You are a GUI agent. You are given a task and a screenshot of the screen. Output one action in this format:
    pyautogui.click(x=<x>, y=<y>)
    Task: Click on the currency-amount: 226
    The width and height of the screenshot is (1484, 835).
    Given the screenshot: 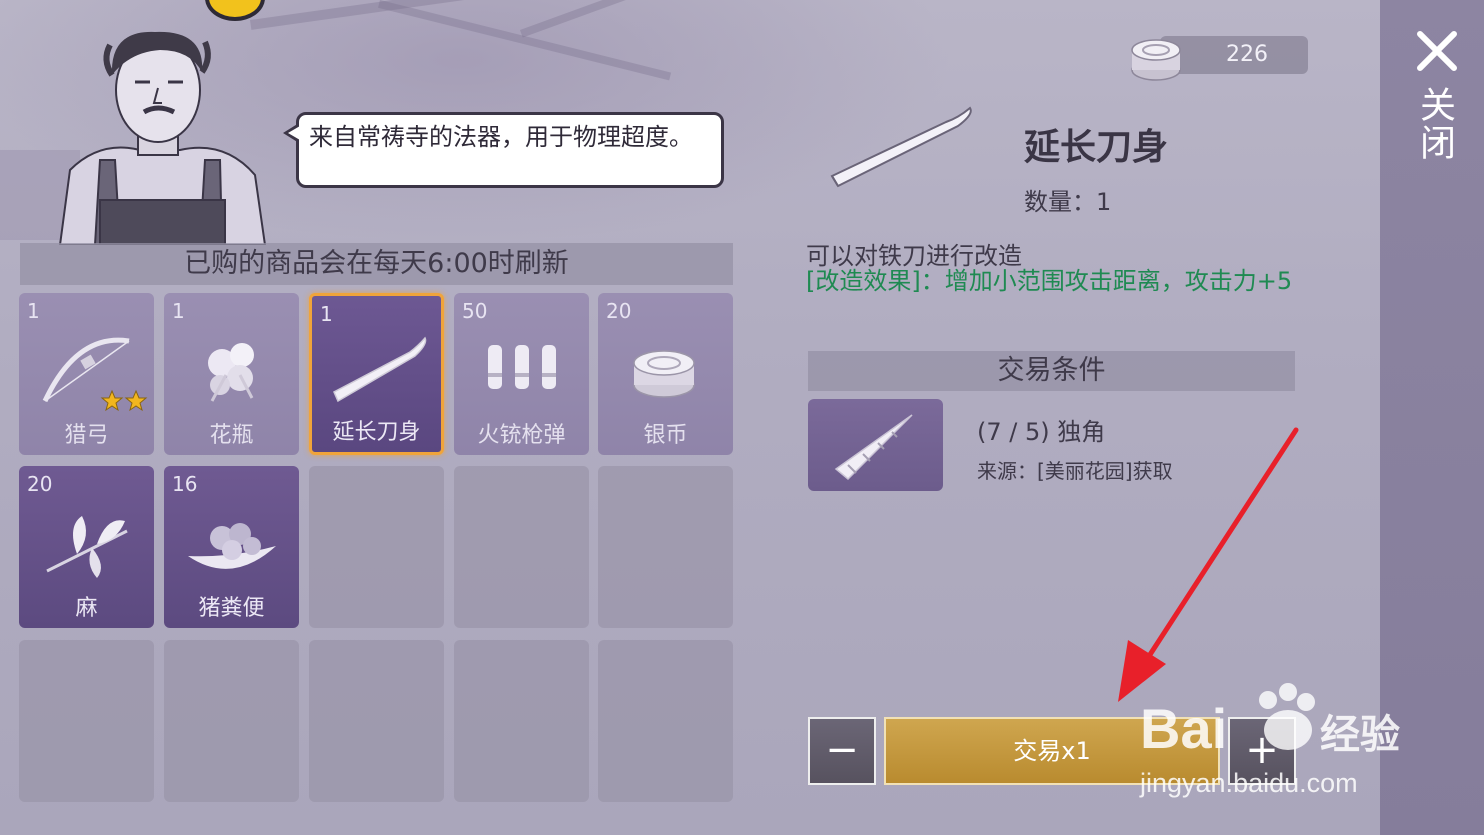 What is the action you would take?
    pyautogui.click(x=1247, y=54)
    